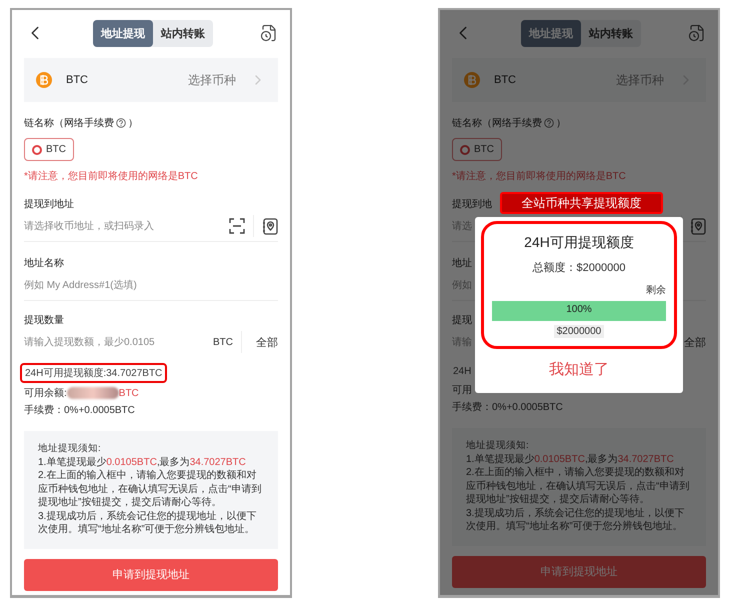  I want to click on balance-label: 可用余额:, so click(45, 393).